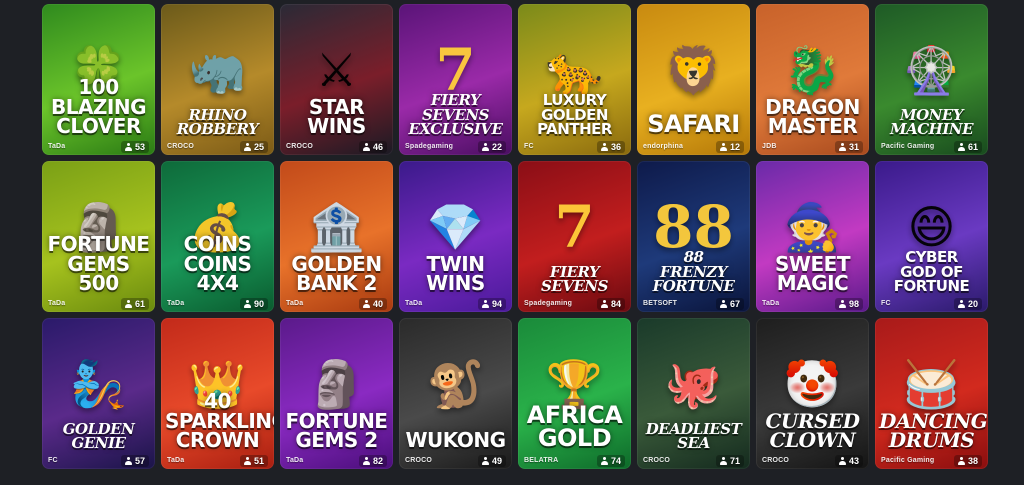  I want to click on provider-logo: Spadegaming, so click(429, 146).